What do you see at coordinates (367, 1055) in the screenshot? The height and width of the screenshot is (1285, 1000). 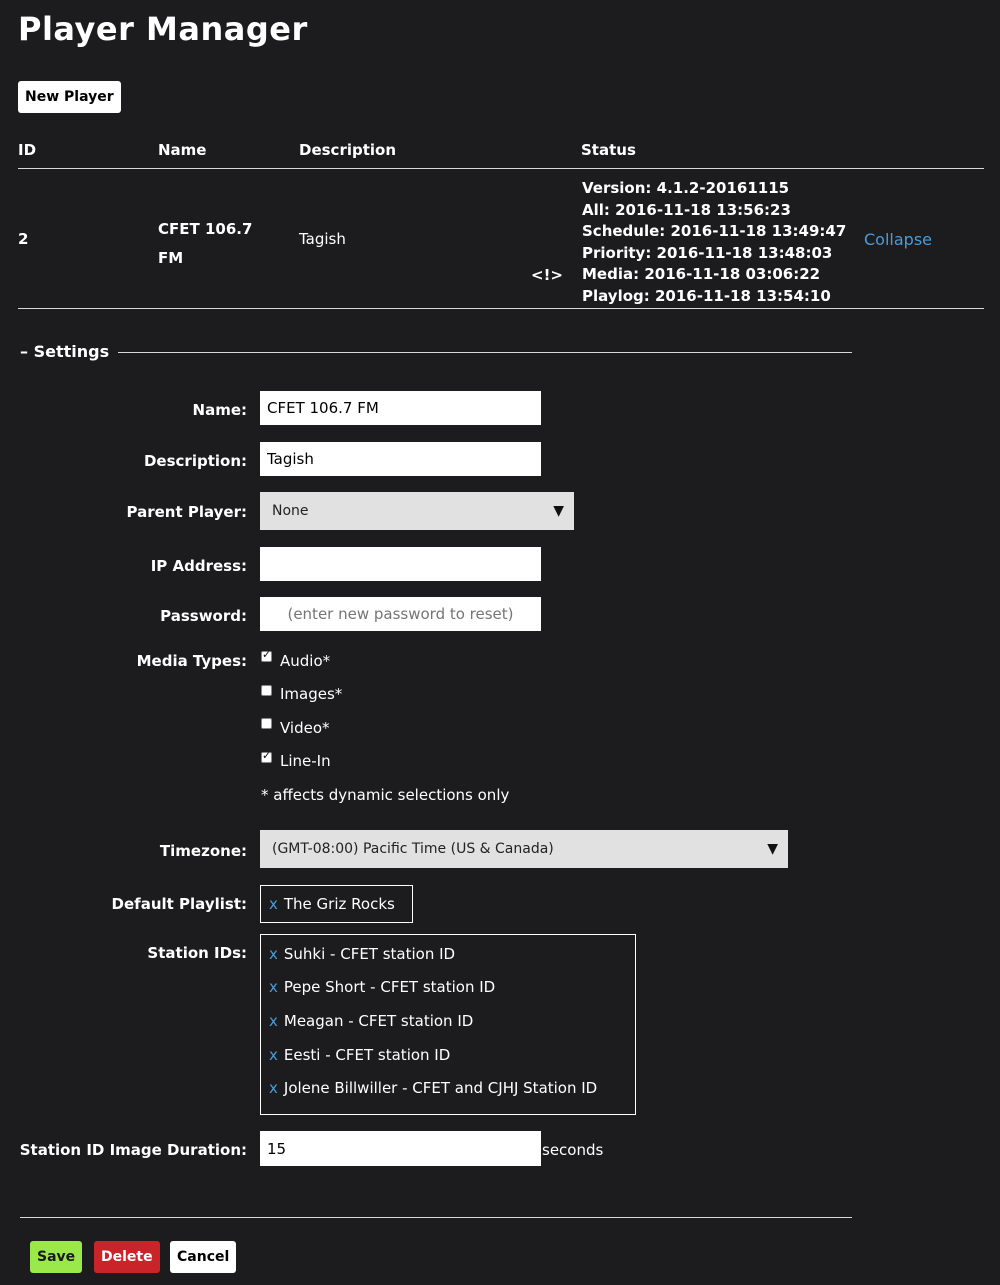 I see `station-id-tag-label: Eesti - CFET station ID` at bounding box center [367, 1055].